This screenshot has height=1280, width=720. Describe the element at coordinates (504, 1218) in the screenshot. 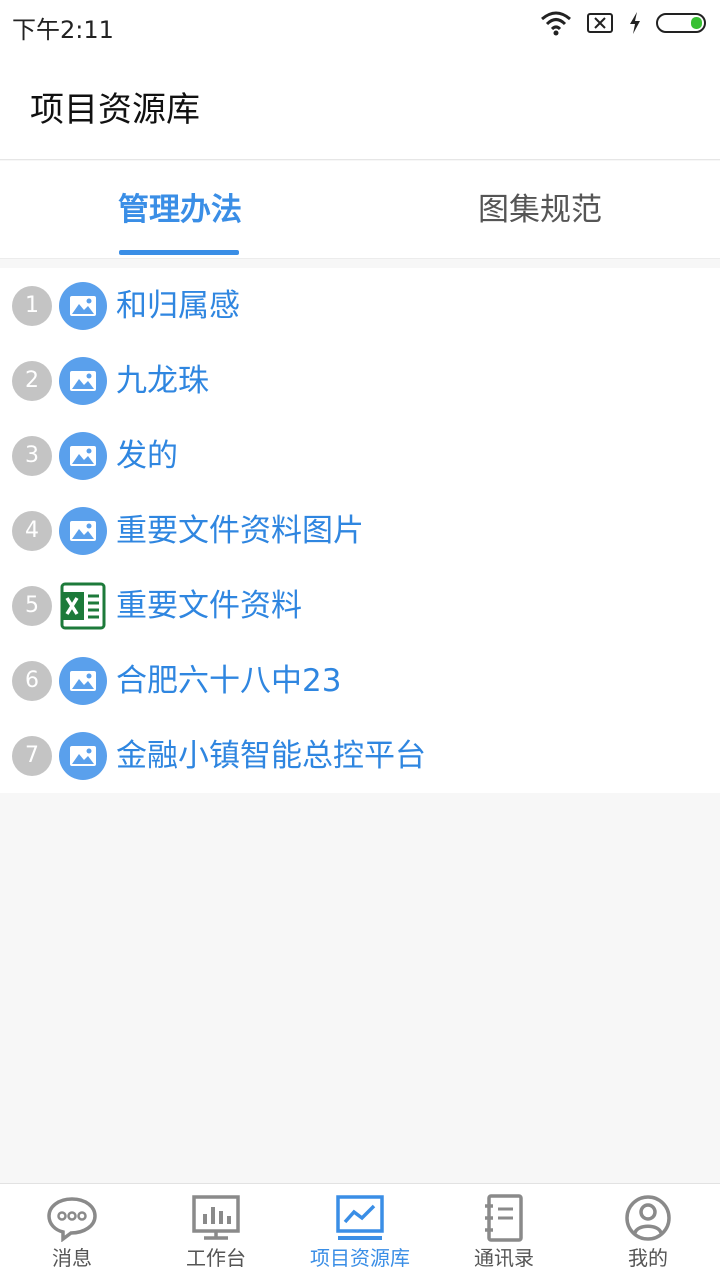

I see `contacts-icon` at that location.